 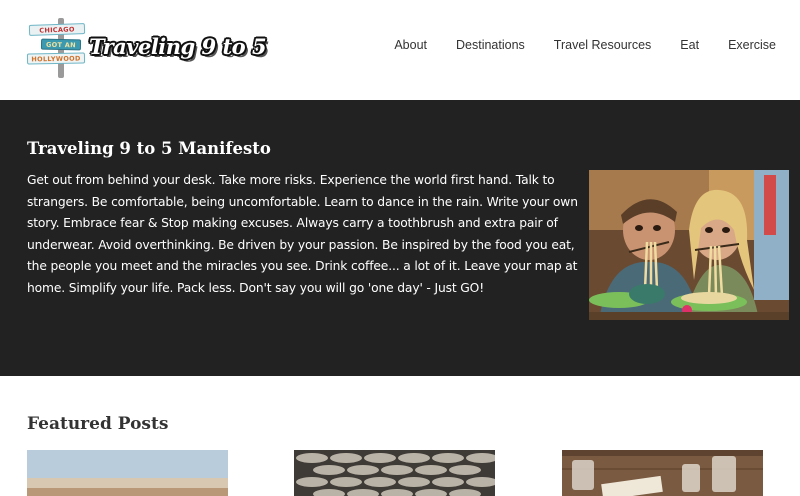 What do you see at coordinates (57, 29) in the screenshot?
I see `logo-sign-1: CHICAGO` at bounding box center [57, 29].